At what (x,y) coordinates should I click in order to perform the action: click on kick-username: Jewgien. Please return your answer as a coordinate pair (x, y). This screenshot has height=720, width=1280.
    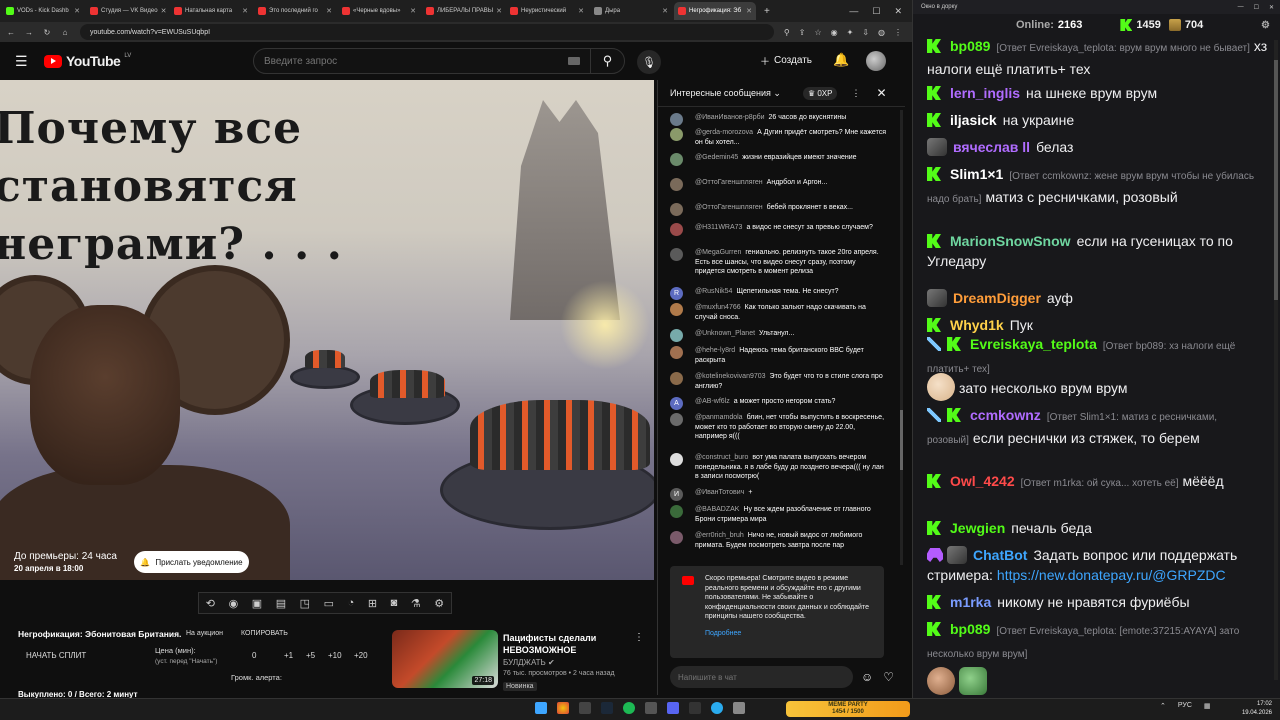
    Looking at the image, I should click on (977, 528).